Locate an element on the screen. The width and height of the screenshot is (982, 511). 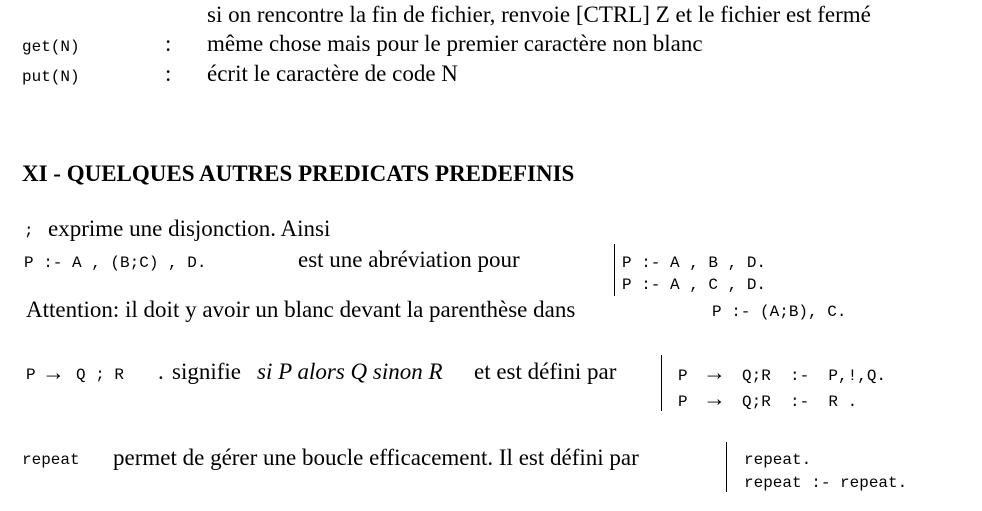
repeat-def-line-2: repeat :- repeat. is located at coordinates (826, 483).